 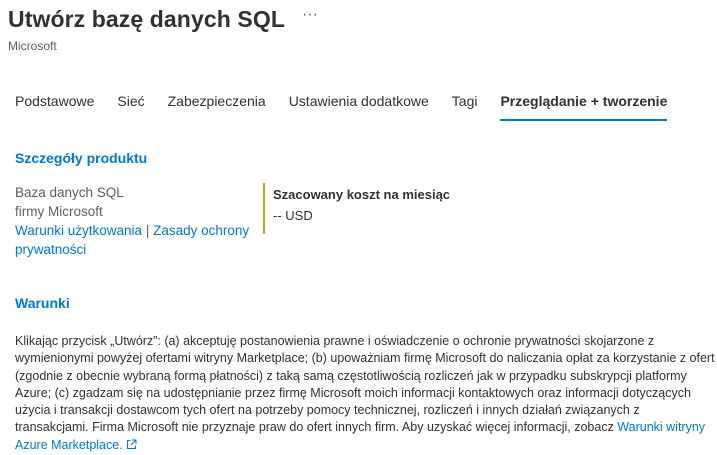 What do you see at coordinates (217, 105) in the screenshot?
I see `tab-security: Zabezpieczenia` at bounding box center [217, 105].